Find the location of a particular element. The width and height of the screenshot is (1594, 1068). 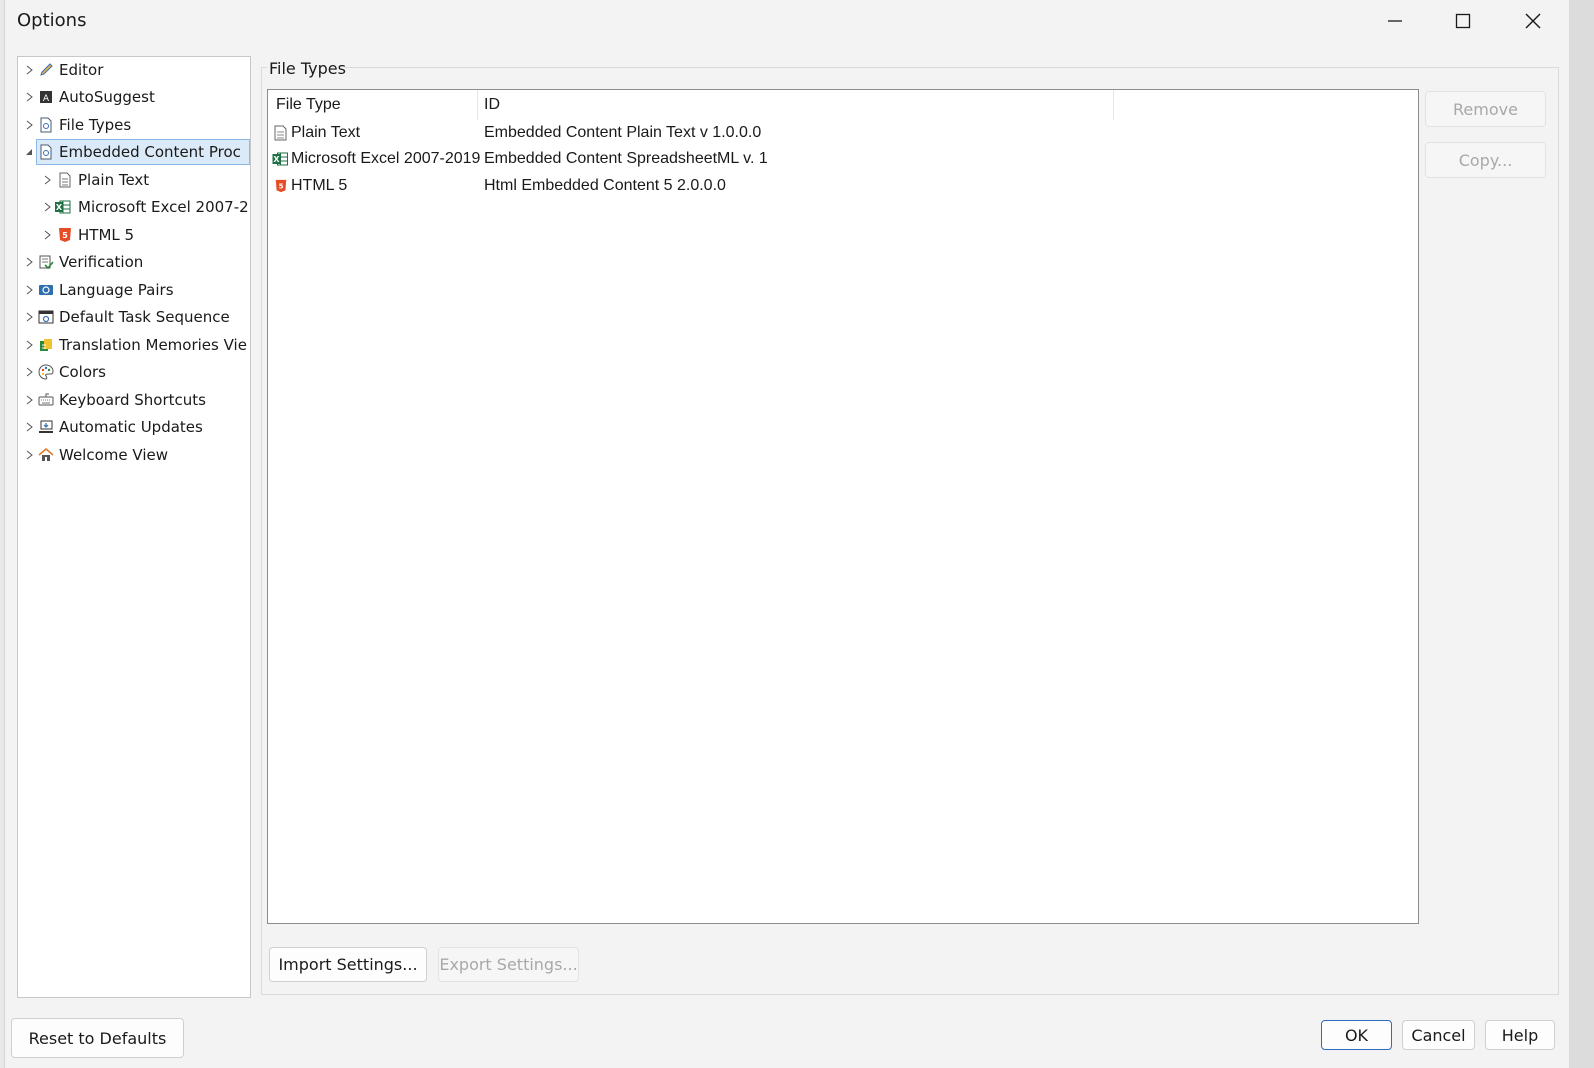

tree-item-label: Translation Memories Vie is located at coordinates (153, 345).